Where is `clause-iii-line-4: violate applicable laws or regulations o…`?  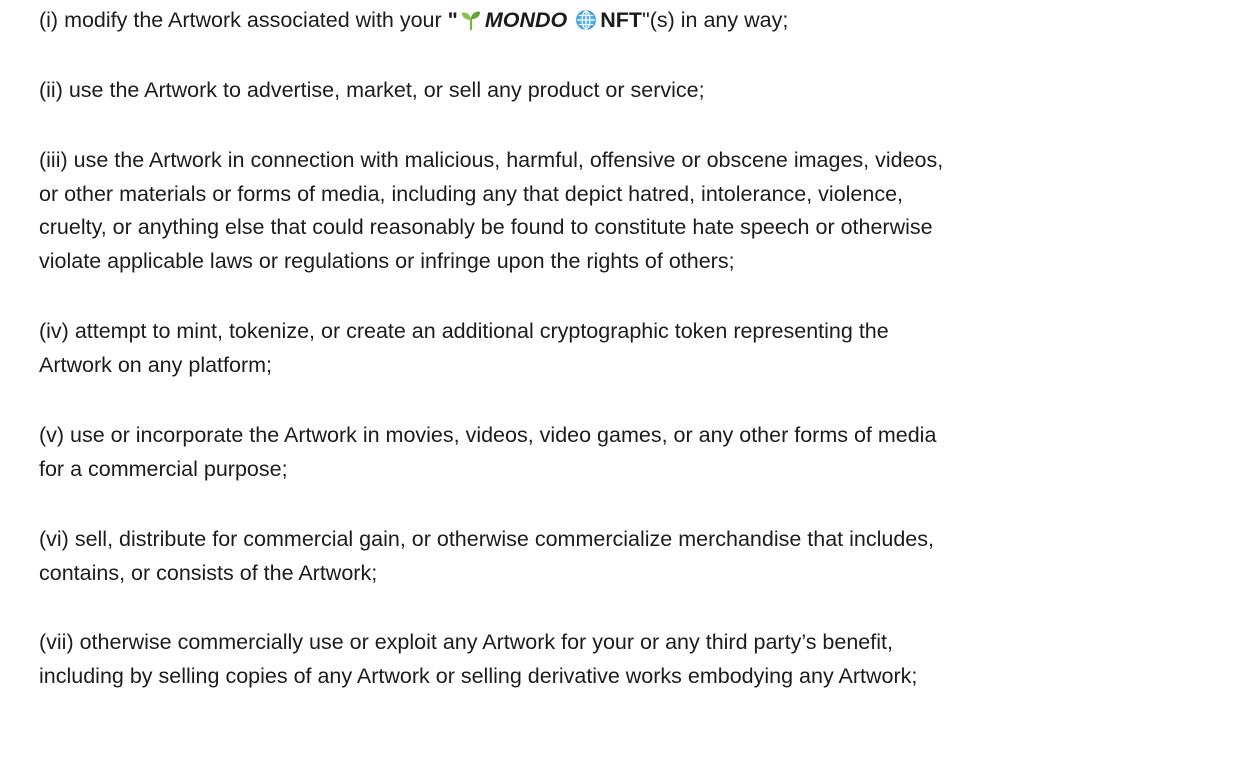 clause-iii-line-4: violate applicable laws or regulations o… is located at coordinates (387, 260).